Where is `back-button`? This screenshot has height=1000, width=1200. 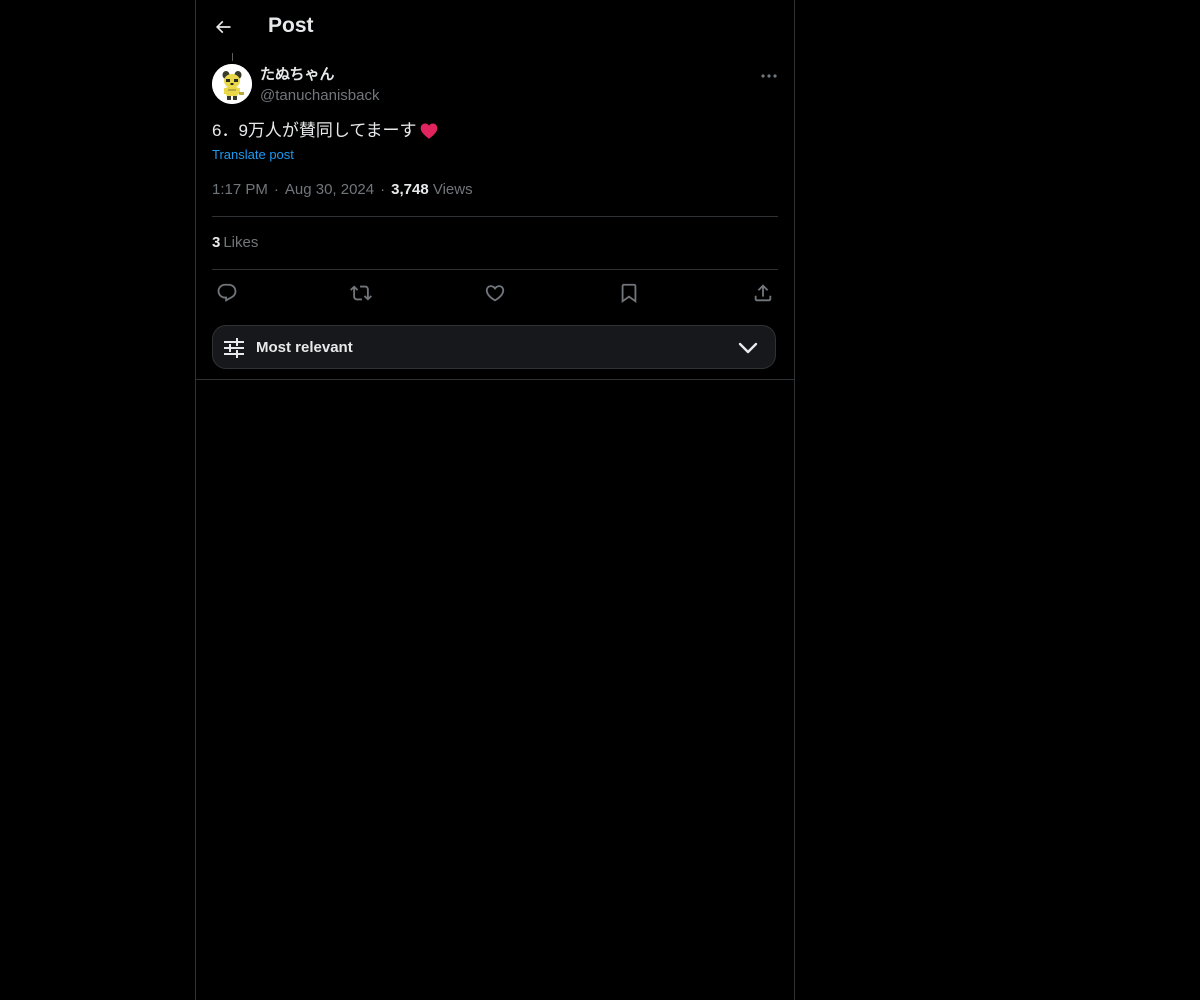 back-button is located at coordinates (223, 27).